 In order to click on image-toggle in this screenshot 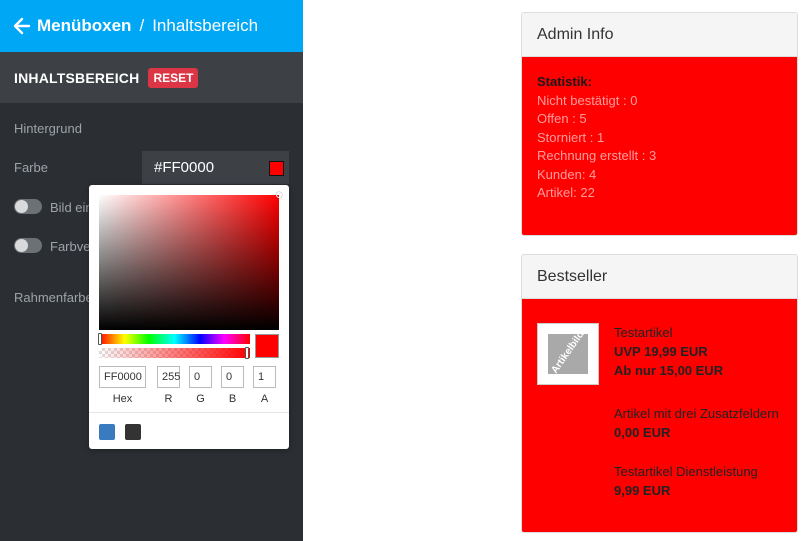, I will do `click(28, 206)`.